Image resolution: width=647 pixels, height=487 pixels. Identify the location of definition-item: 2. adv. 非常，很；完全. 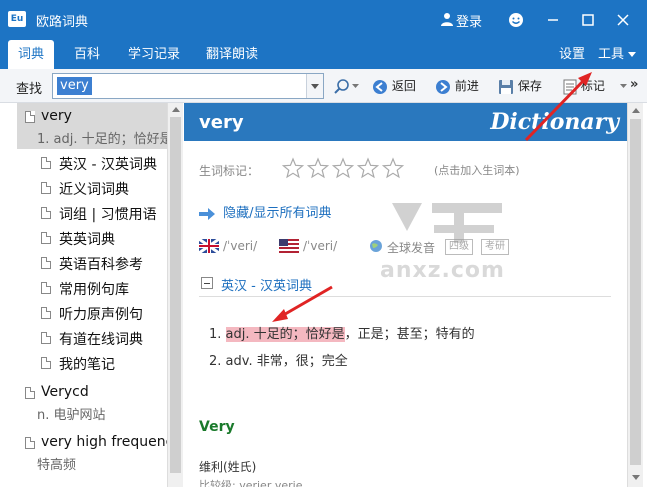
(278, 359).